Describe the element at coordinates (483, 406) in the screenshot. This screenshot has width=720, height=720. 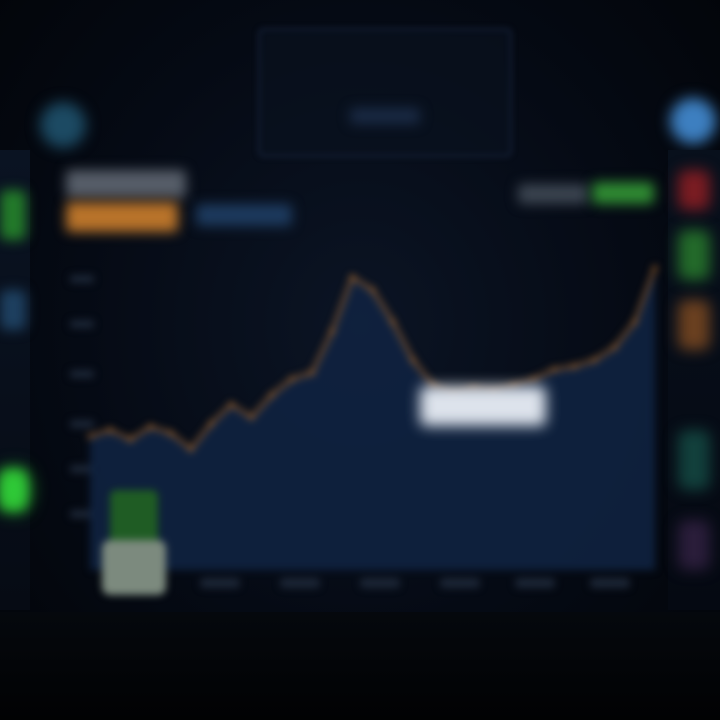
I see `tooltip-badge` at that location.